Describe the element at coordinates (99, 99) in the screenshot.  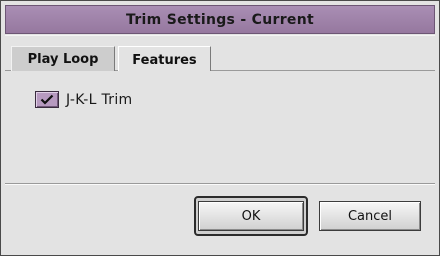
I see `jkl-trim-label: J-K-L Trim` at that location.